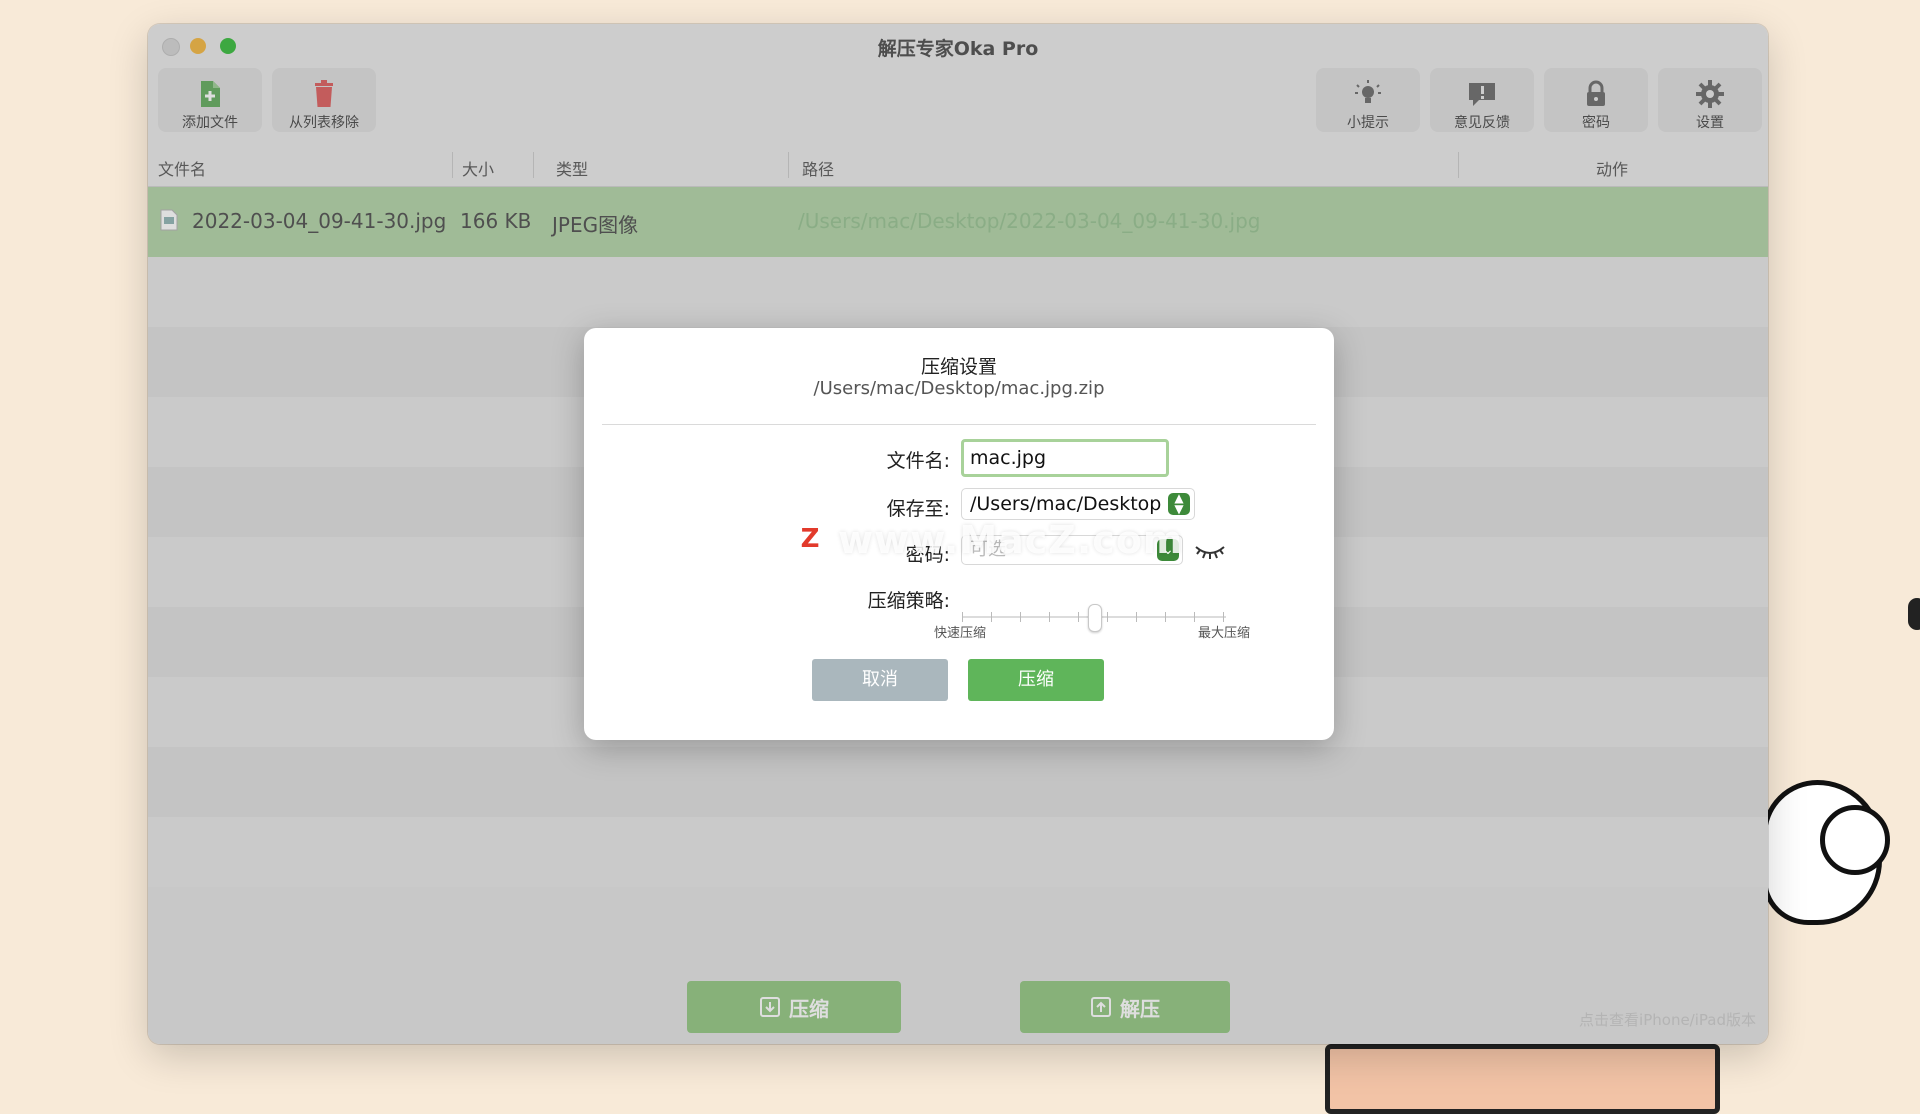  What do you see at coordinates (918, 461) in the screenshot?
I see `filename-label: 文件名:` at bounding box center [918, 461].